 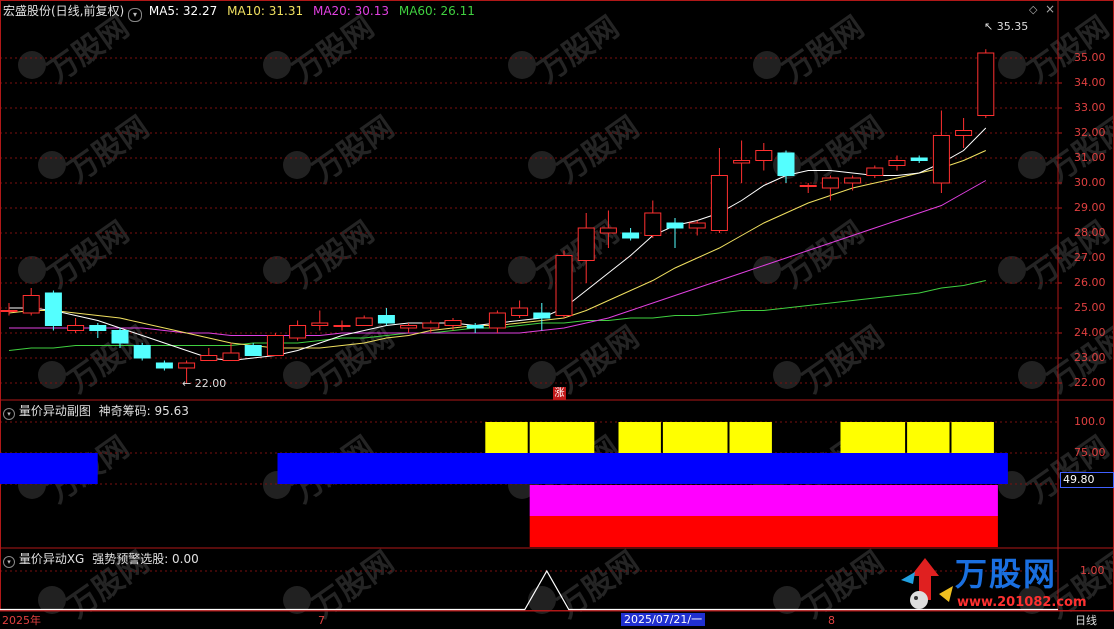 What do you see at coordinates (663, 619) in the screenshot?
I see `date-cursor-label: 2025/07/21/一` at bounding box center [663, 619].